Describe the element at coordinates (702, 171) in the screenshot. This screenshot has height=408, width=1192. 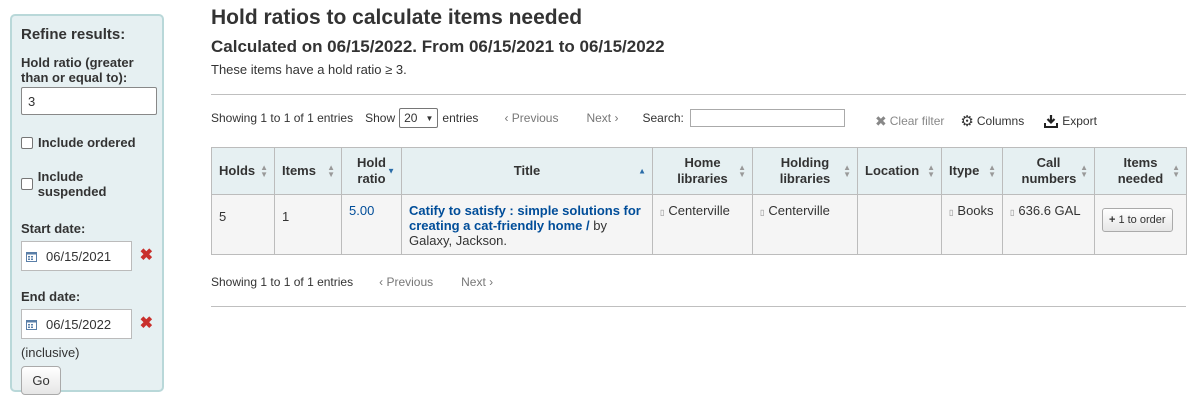
I see `col-home-libraries: Home libraries ▲ ▼` at that location.